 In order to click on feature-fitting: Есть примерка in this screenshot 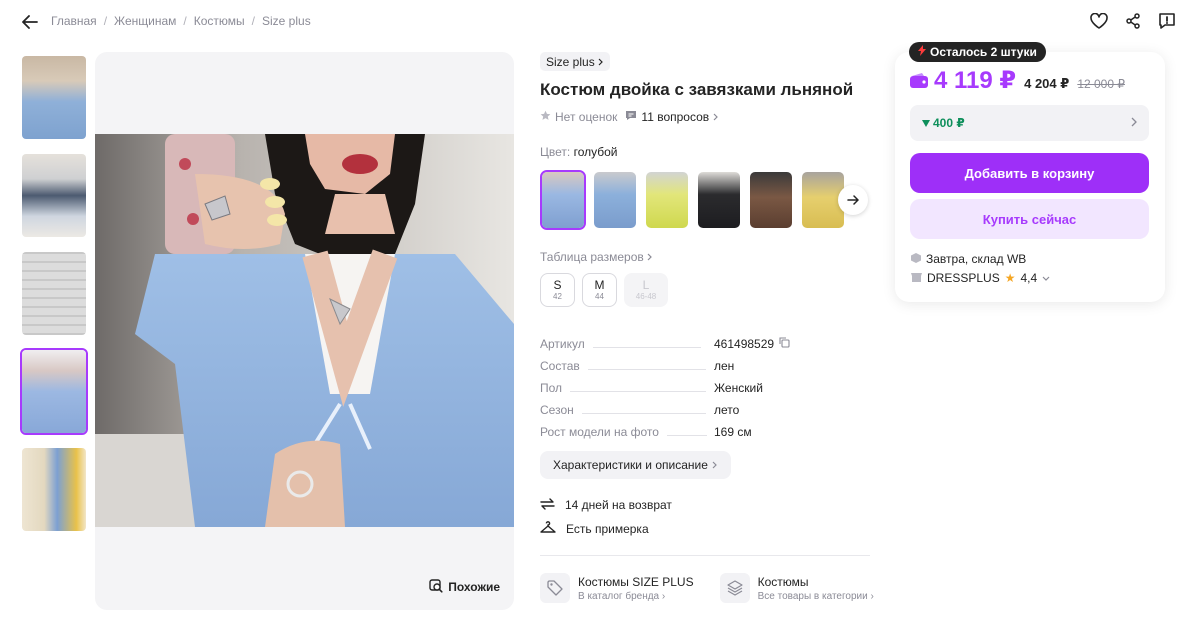, I will do `click(707, 529)`.